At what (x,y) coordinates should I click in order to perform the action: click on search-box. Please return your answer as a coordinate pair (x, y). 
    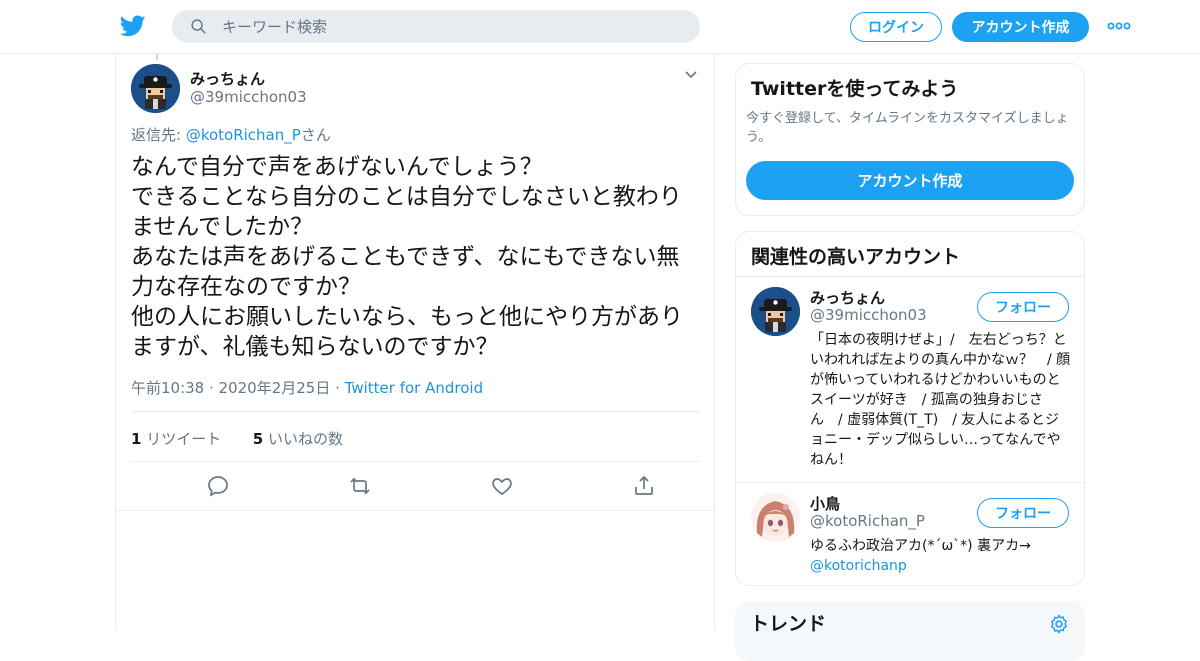
    Looking at the image, I should click on (436, 26).